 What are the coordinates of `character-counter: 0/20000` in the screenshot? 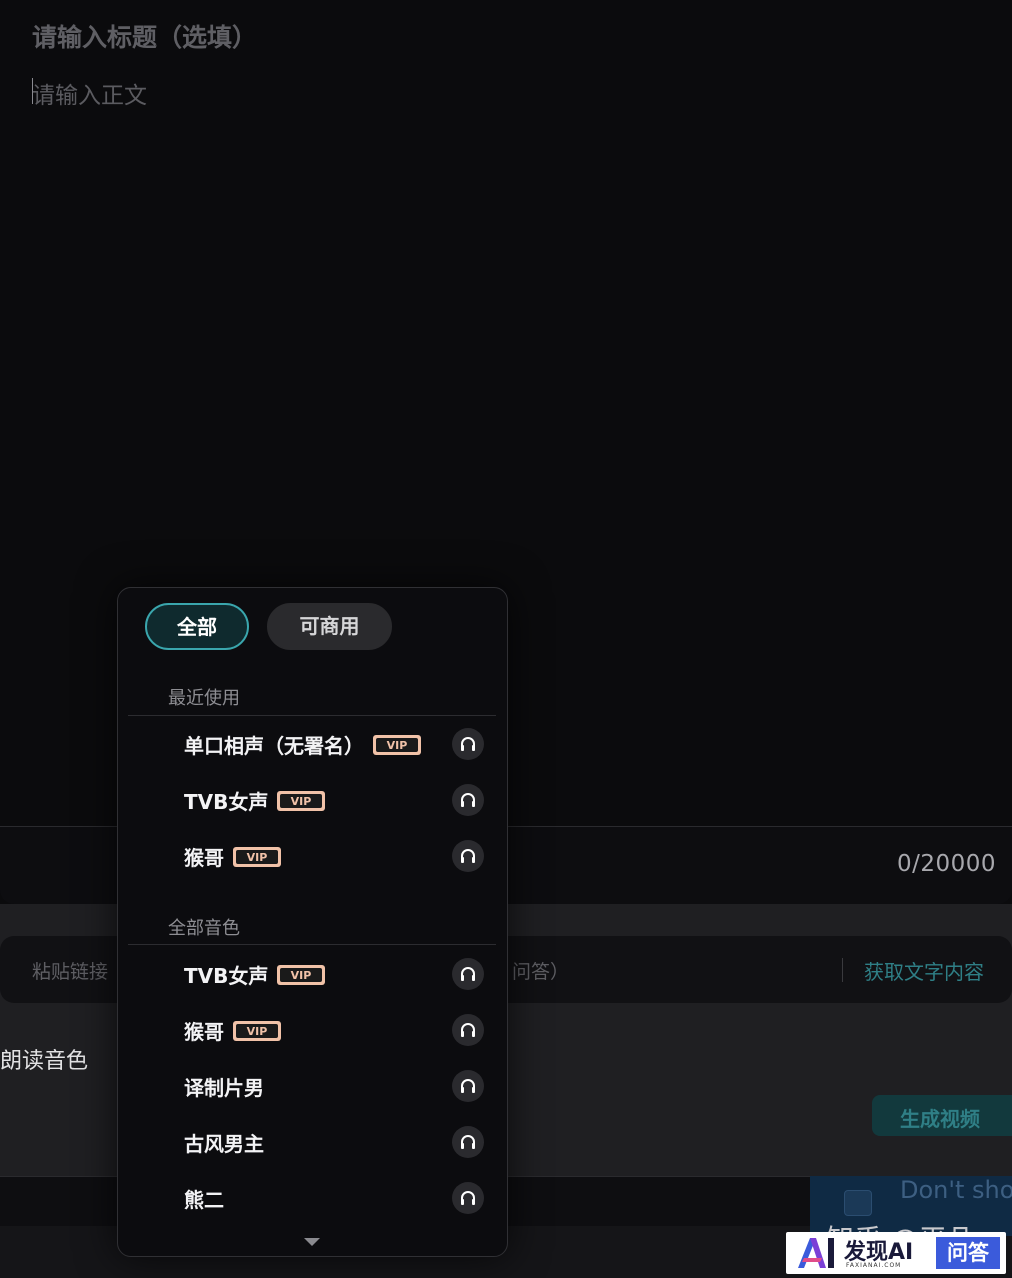 It's located at (946, 864).